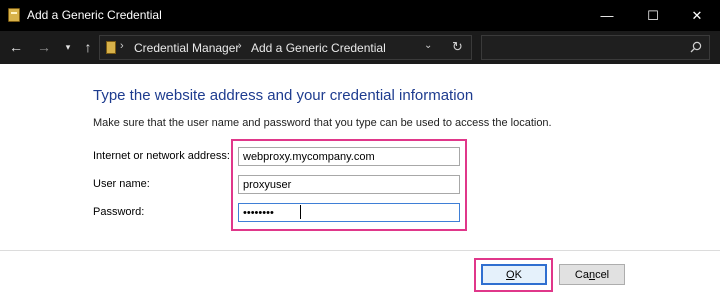 Image resolution: width=720 pixels, height=304 pixels. What do you see at coordinates (14, 15) in the screenshot?
I see `credential-manager-icon` at bounding box center [14, 15].